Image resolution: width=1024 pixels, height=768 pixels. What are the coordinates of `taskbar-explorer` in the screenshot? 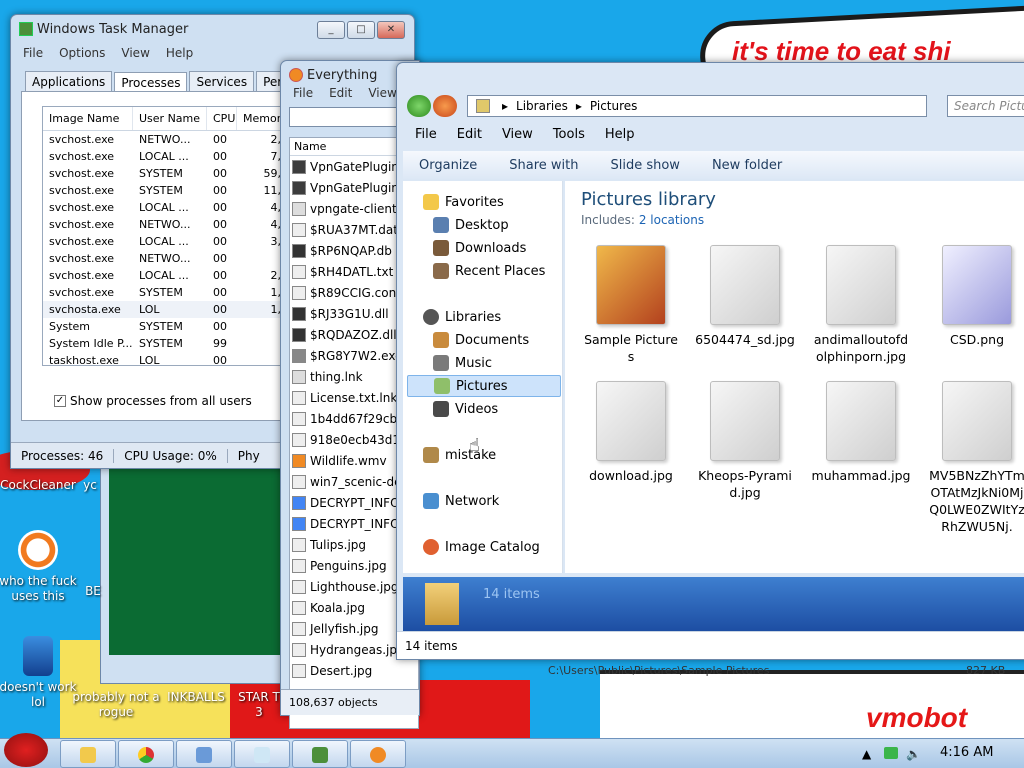 It's located at (88, 754).